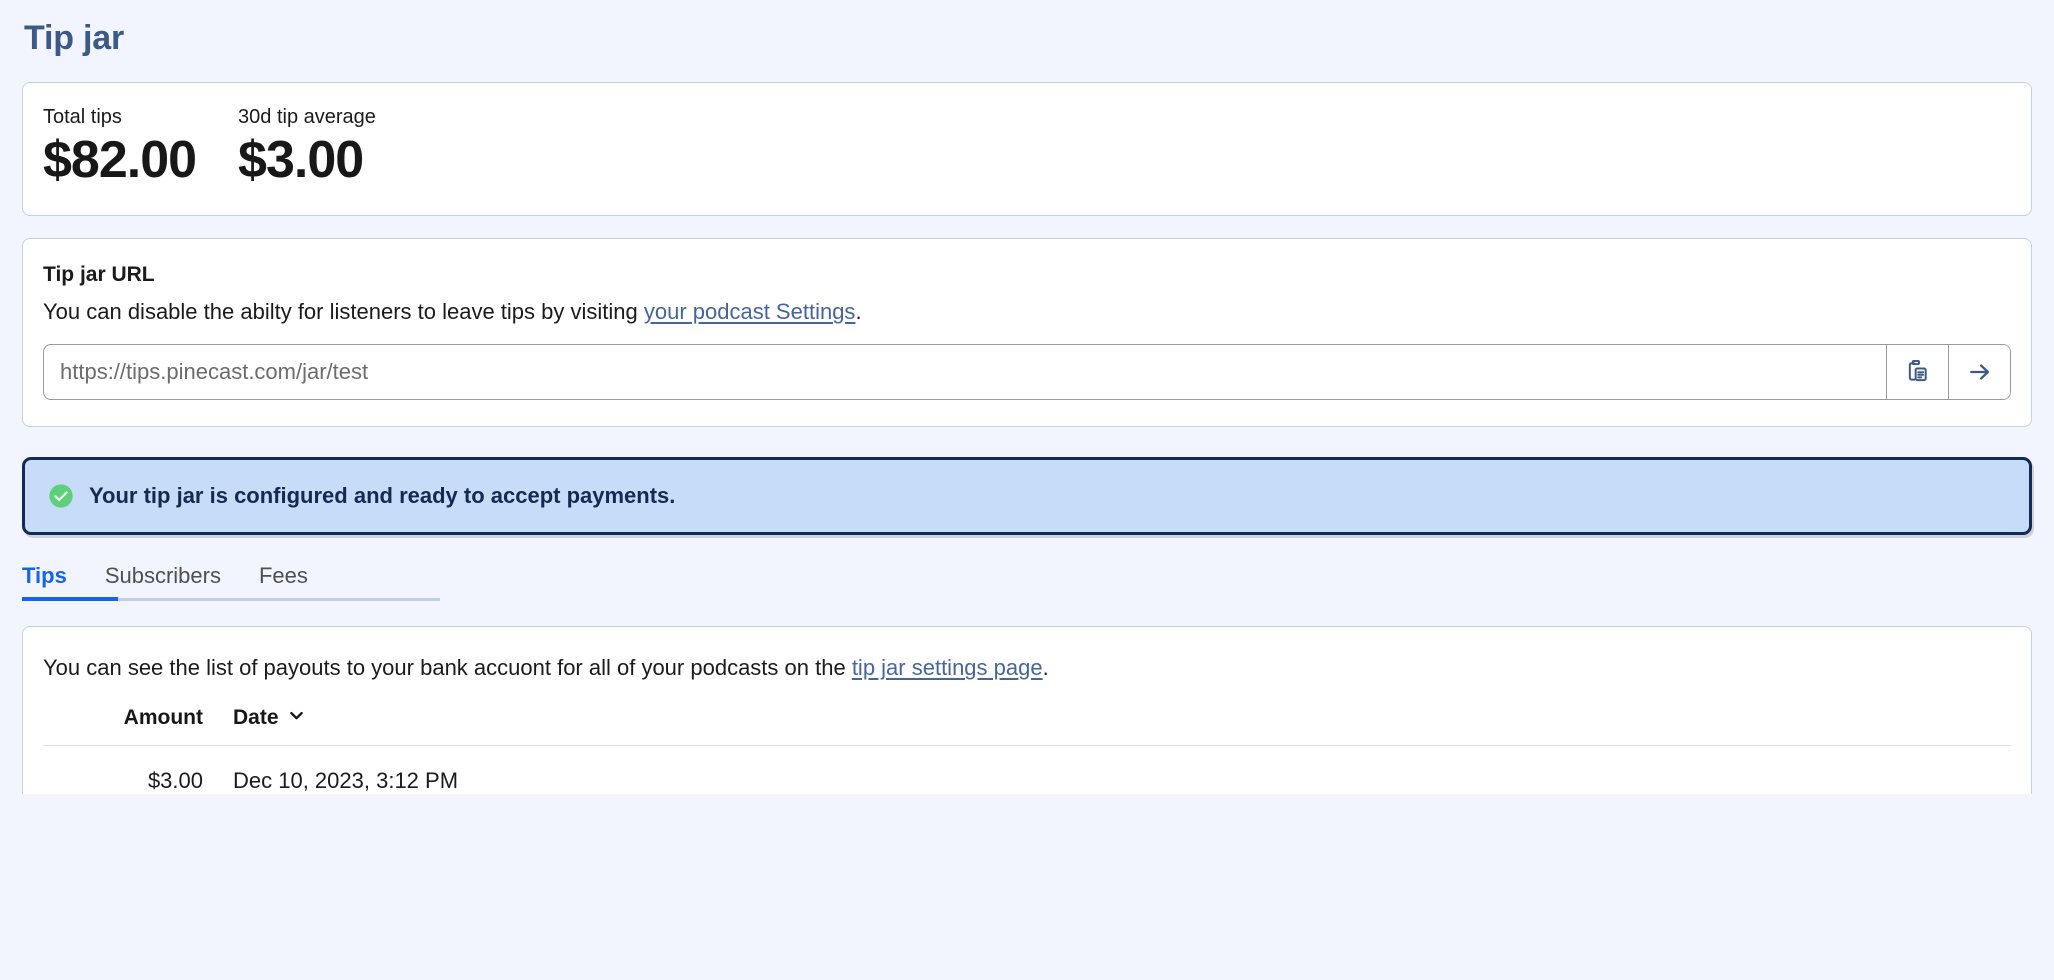 This screenshot has width=2054, height=980. I want to click on column-header-amount: Amount, so click(123, 725).